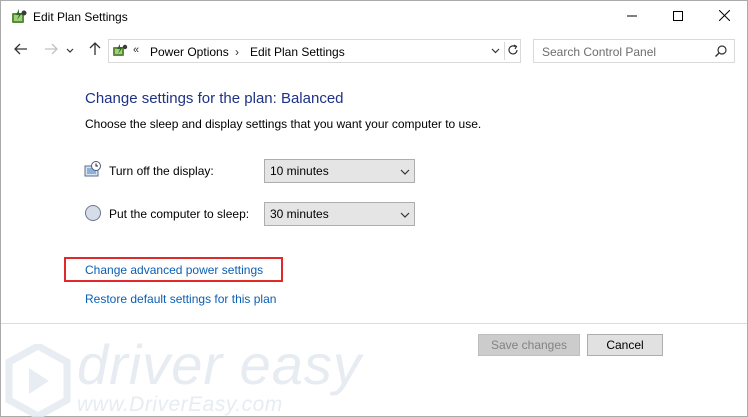  I want to click on display-timeout-select: 10 minutes, so click(339, 171).